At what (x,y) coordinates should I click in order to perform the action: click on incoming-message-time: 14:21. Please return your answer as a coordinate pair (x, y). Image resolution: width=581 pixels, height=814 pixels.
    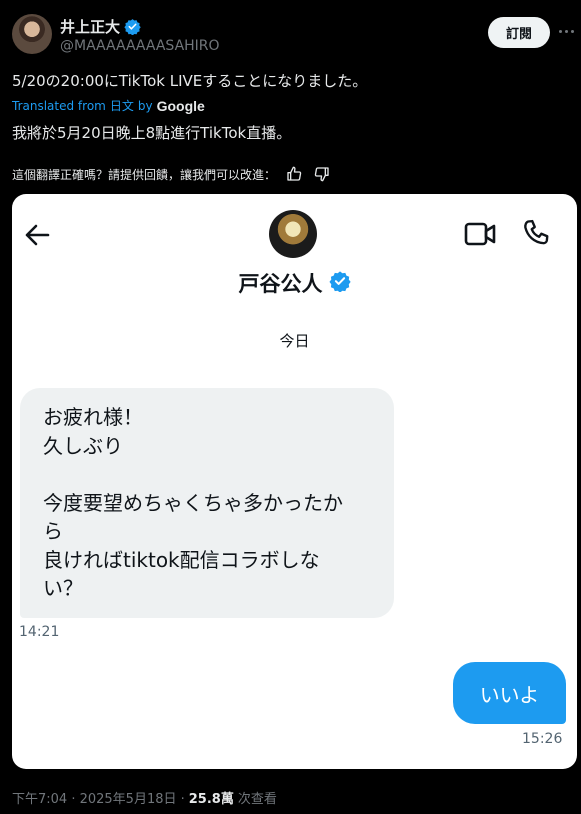
    Looking at the image, I should click on (39, 632).